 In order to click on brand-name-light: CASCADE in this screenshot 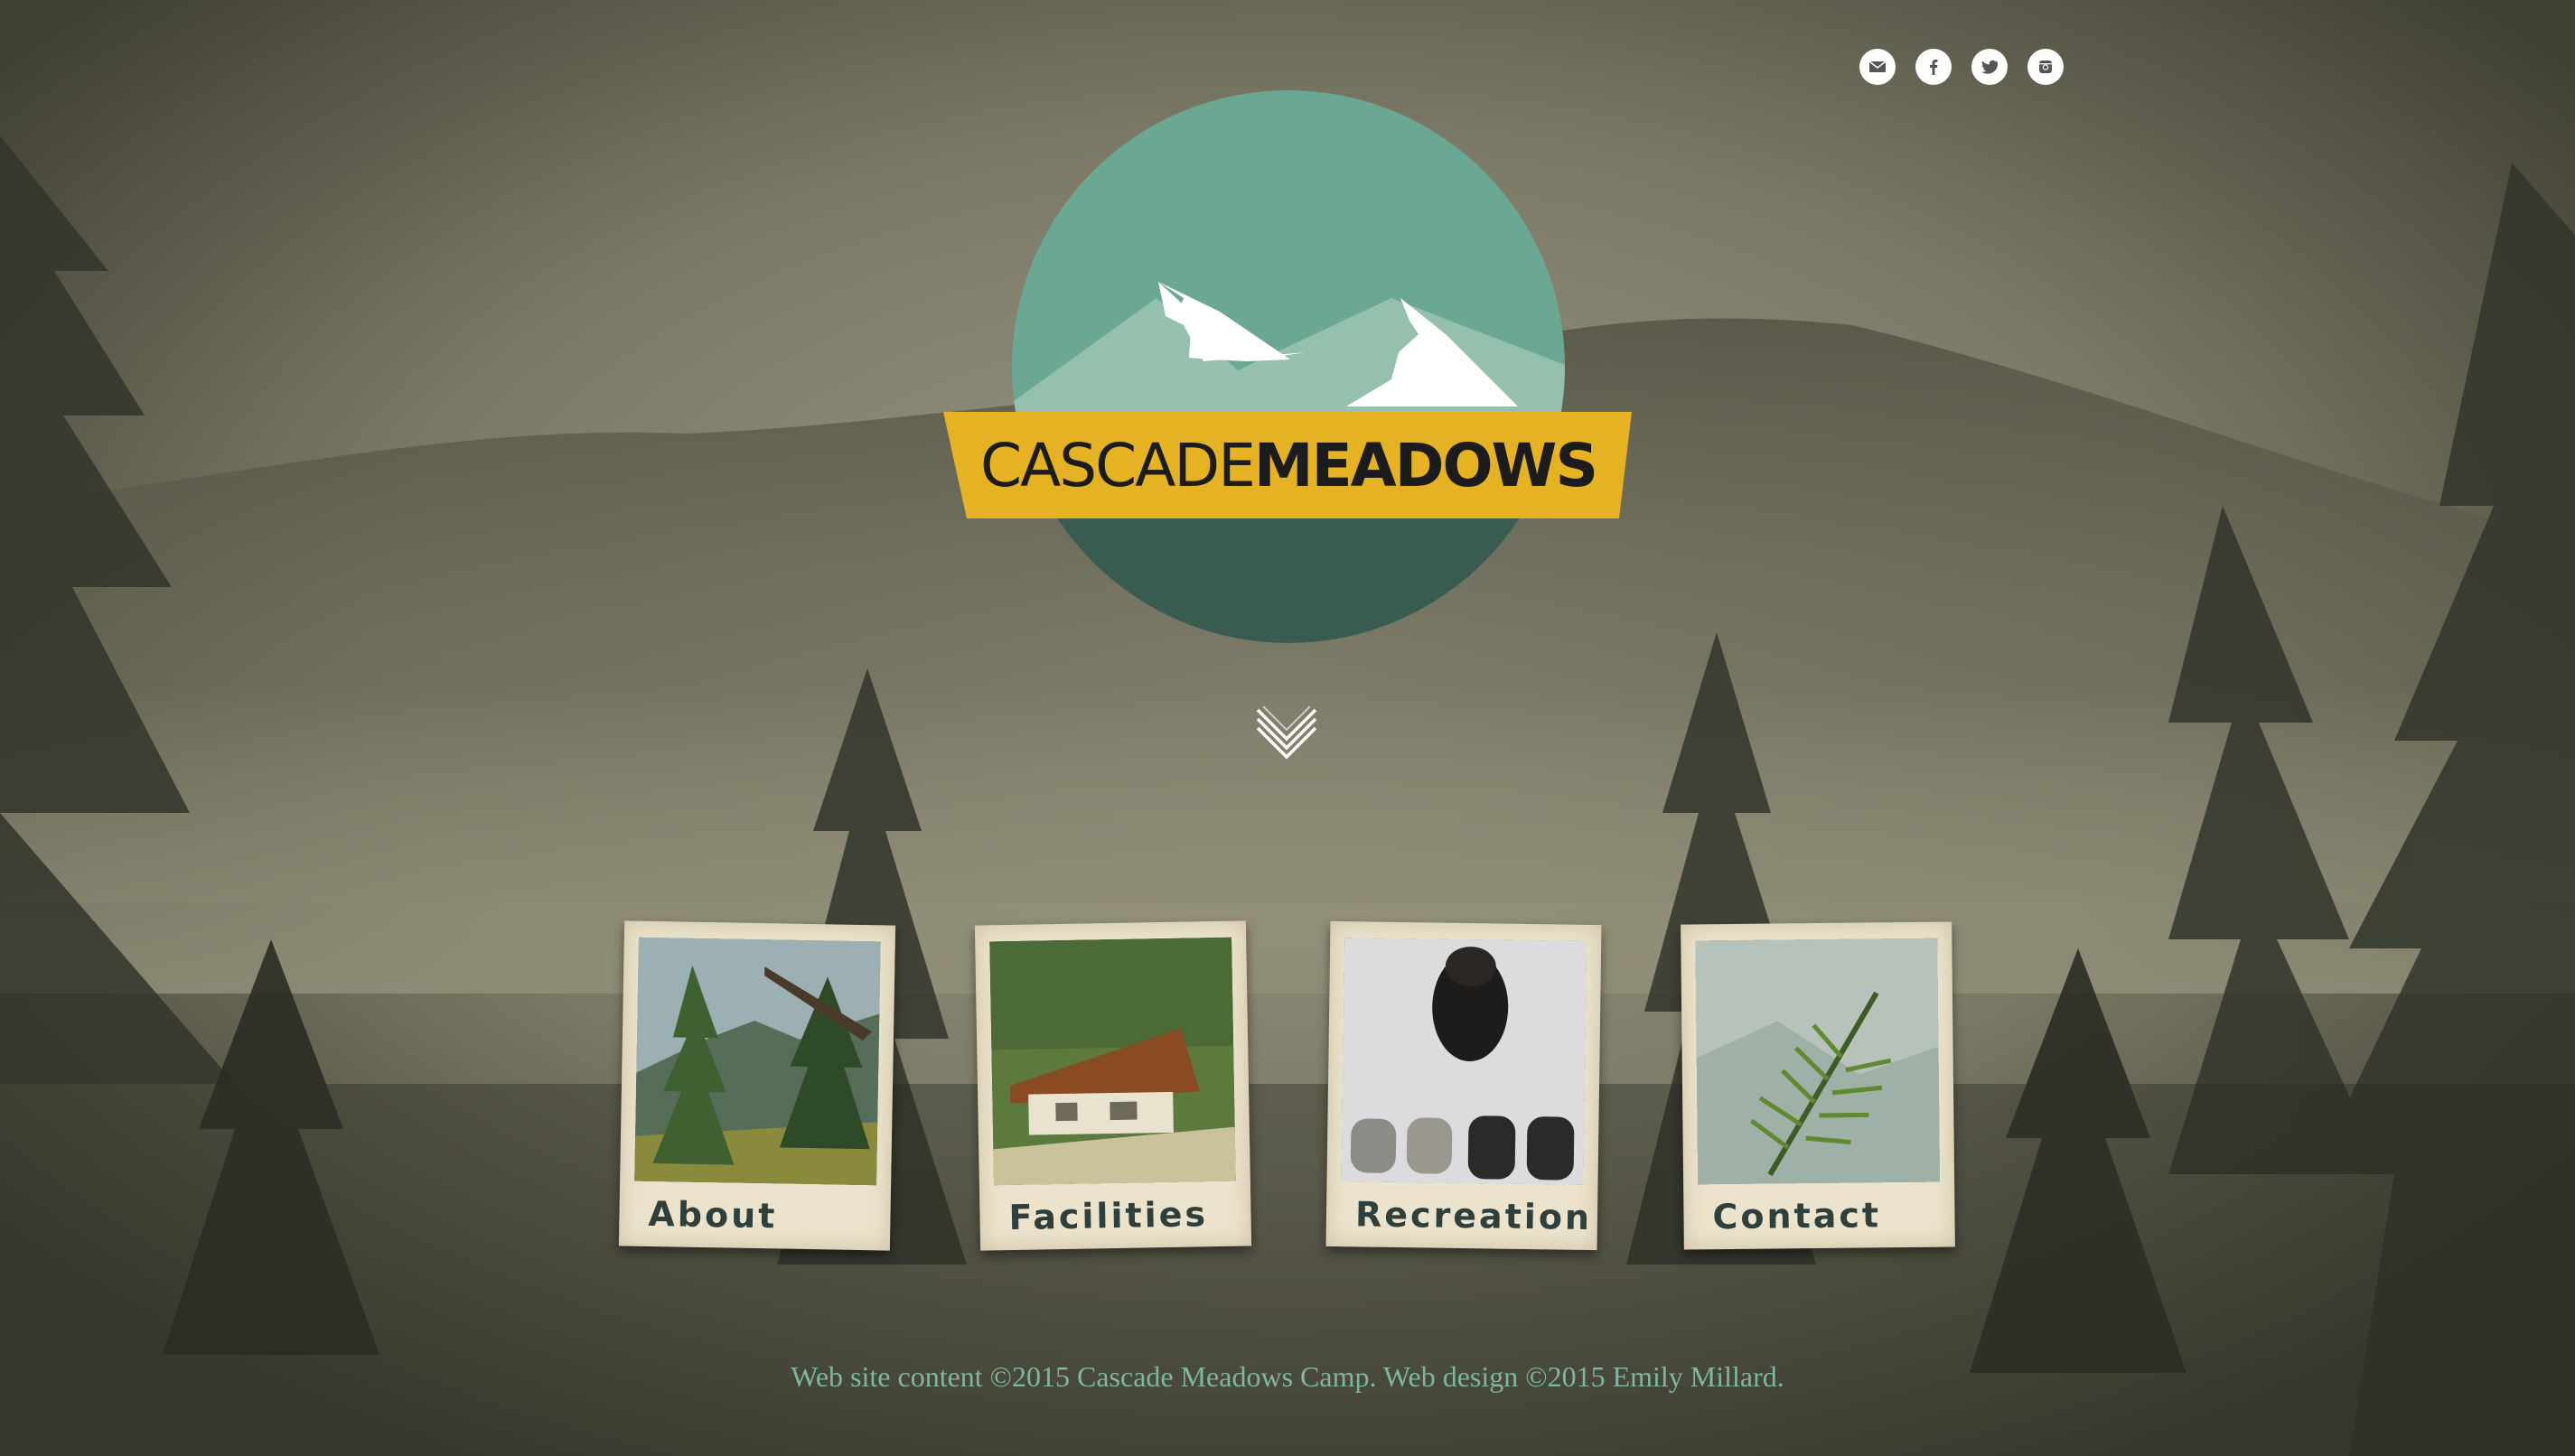, I will do `click(1118, 465)`.